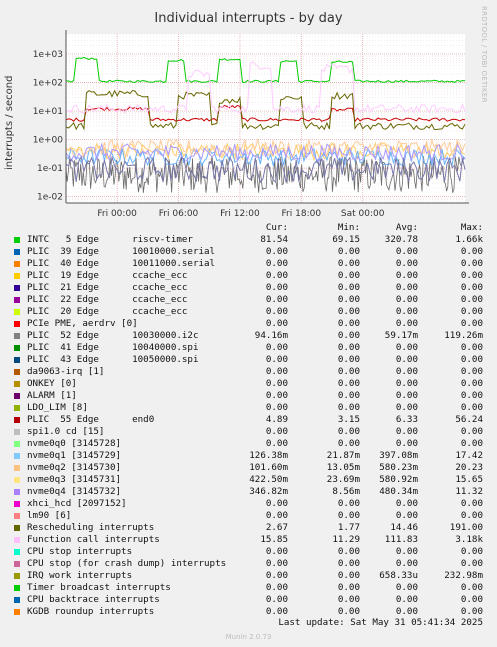  Describe the element at coordinates (121, 251) in the screenshot. I see `legend-series-name: PLIC 39 Edge 10010000.serial` at that location.